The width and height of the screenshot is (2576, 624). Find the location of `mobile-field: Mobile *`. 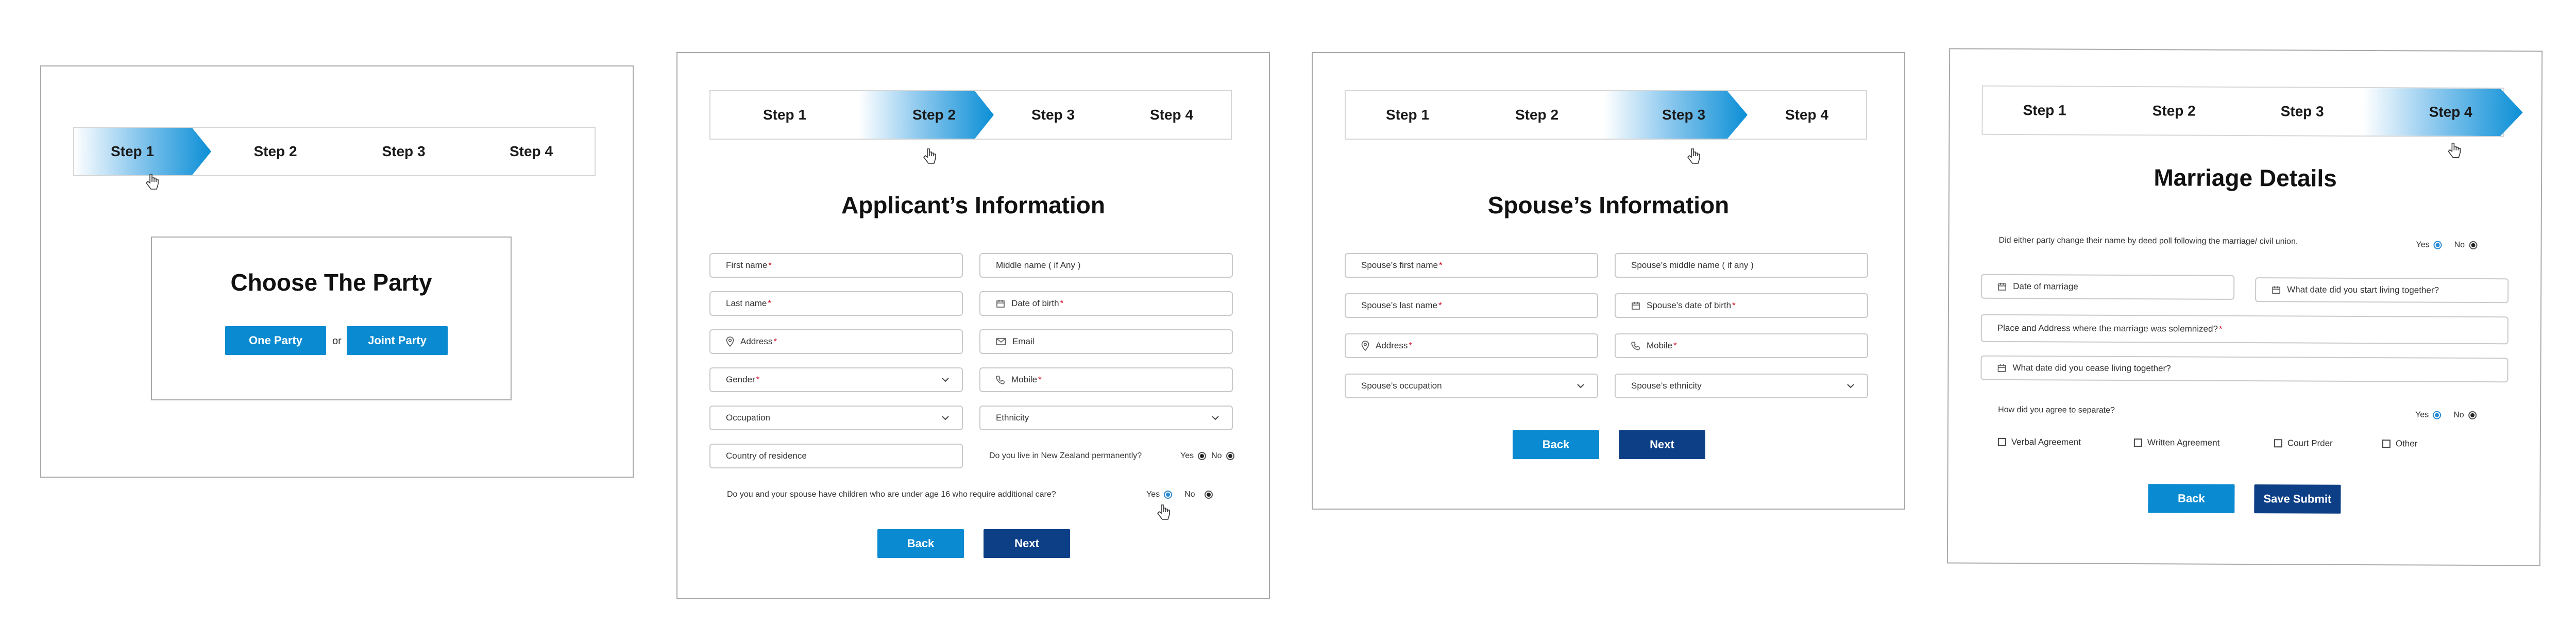

mobile-field: Mobile * is located at coordinates (1106, 380).